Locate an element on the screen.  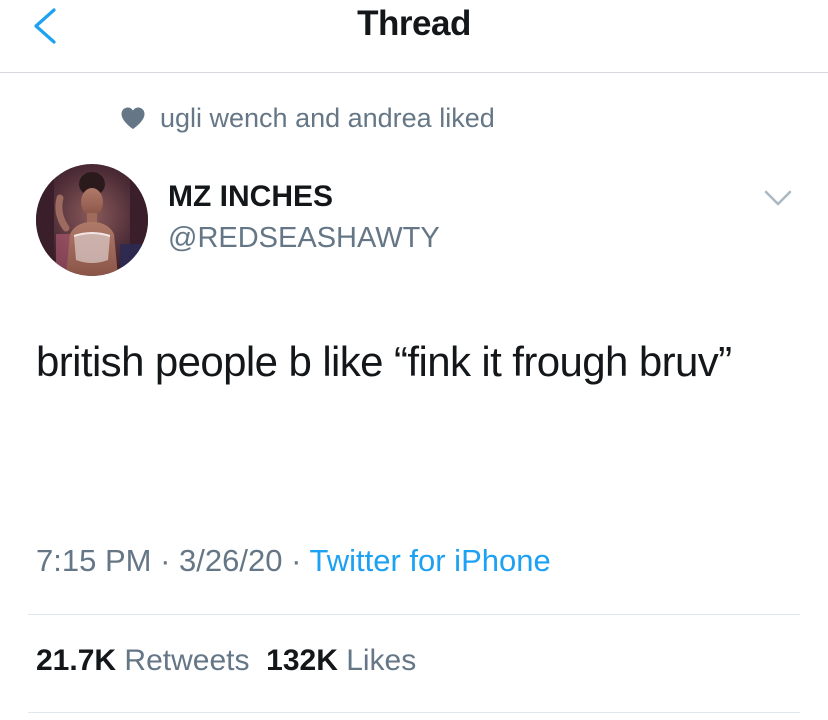
tweet-options-button is located at coordinates (778, 199).